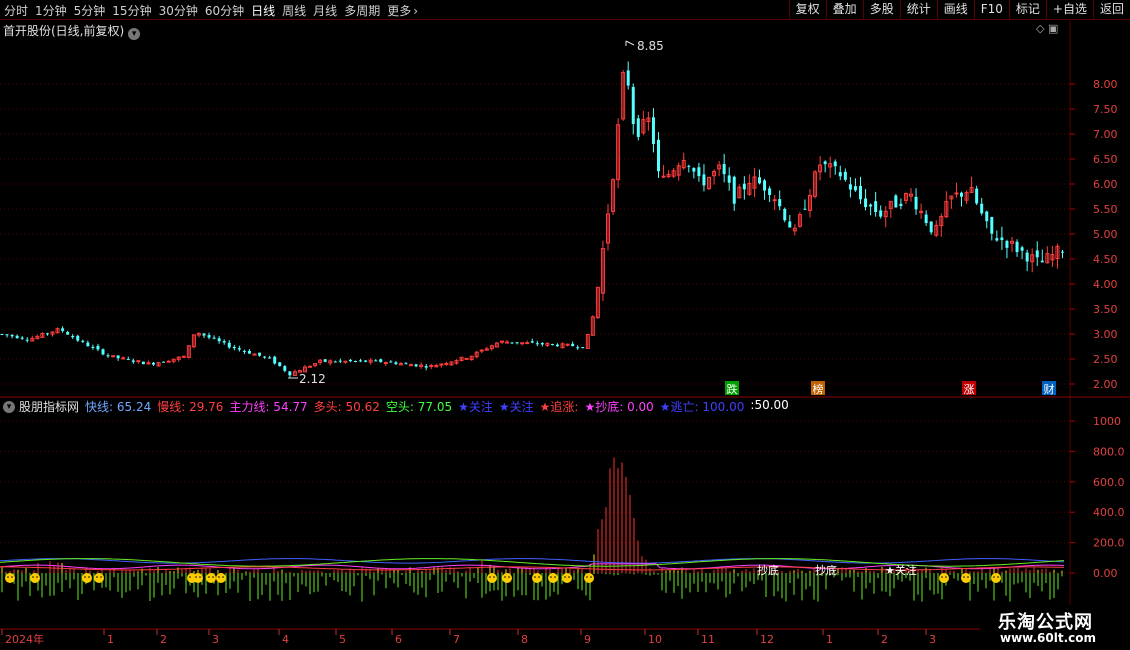 This screenshot has width=1130, height=650. Describe the element at coordinates (1107, 421) in the screenshot. I see `indicator-tick-label: 1000` at that location.